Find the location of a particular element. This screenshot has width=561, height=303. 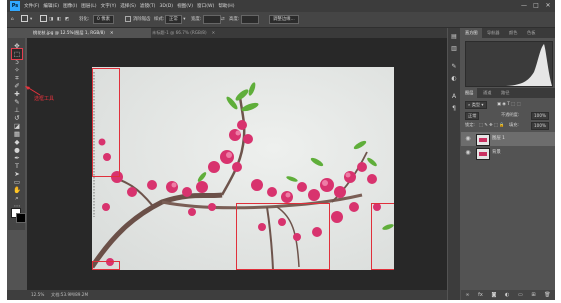

tab-document-2: 未标题-1 @ 66.7% (RGB/8) ✕ is located at coordinates (205, 33).